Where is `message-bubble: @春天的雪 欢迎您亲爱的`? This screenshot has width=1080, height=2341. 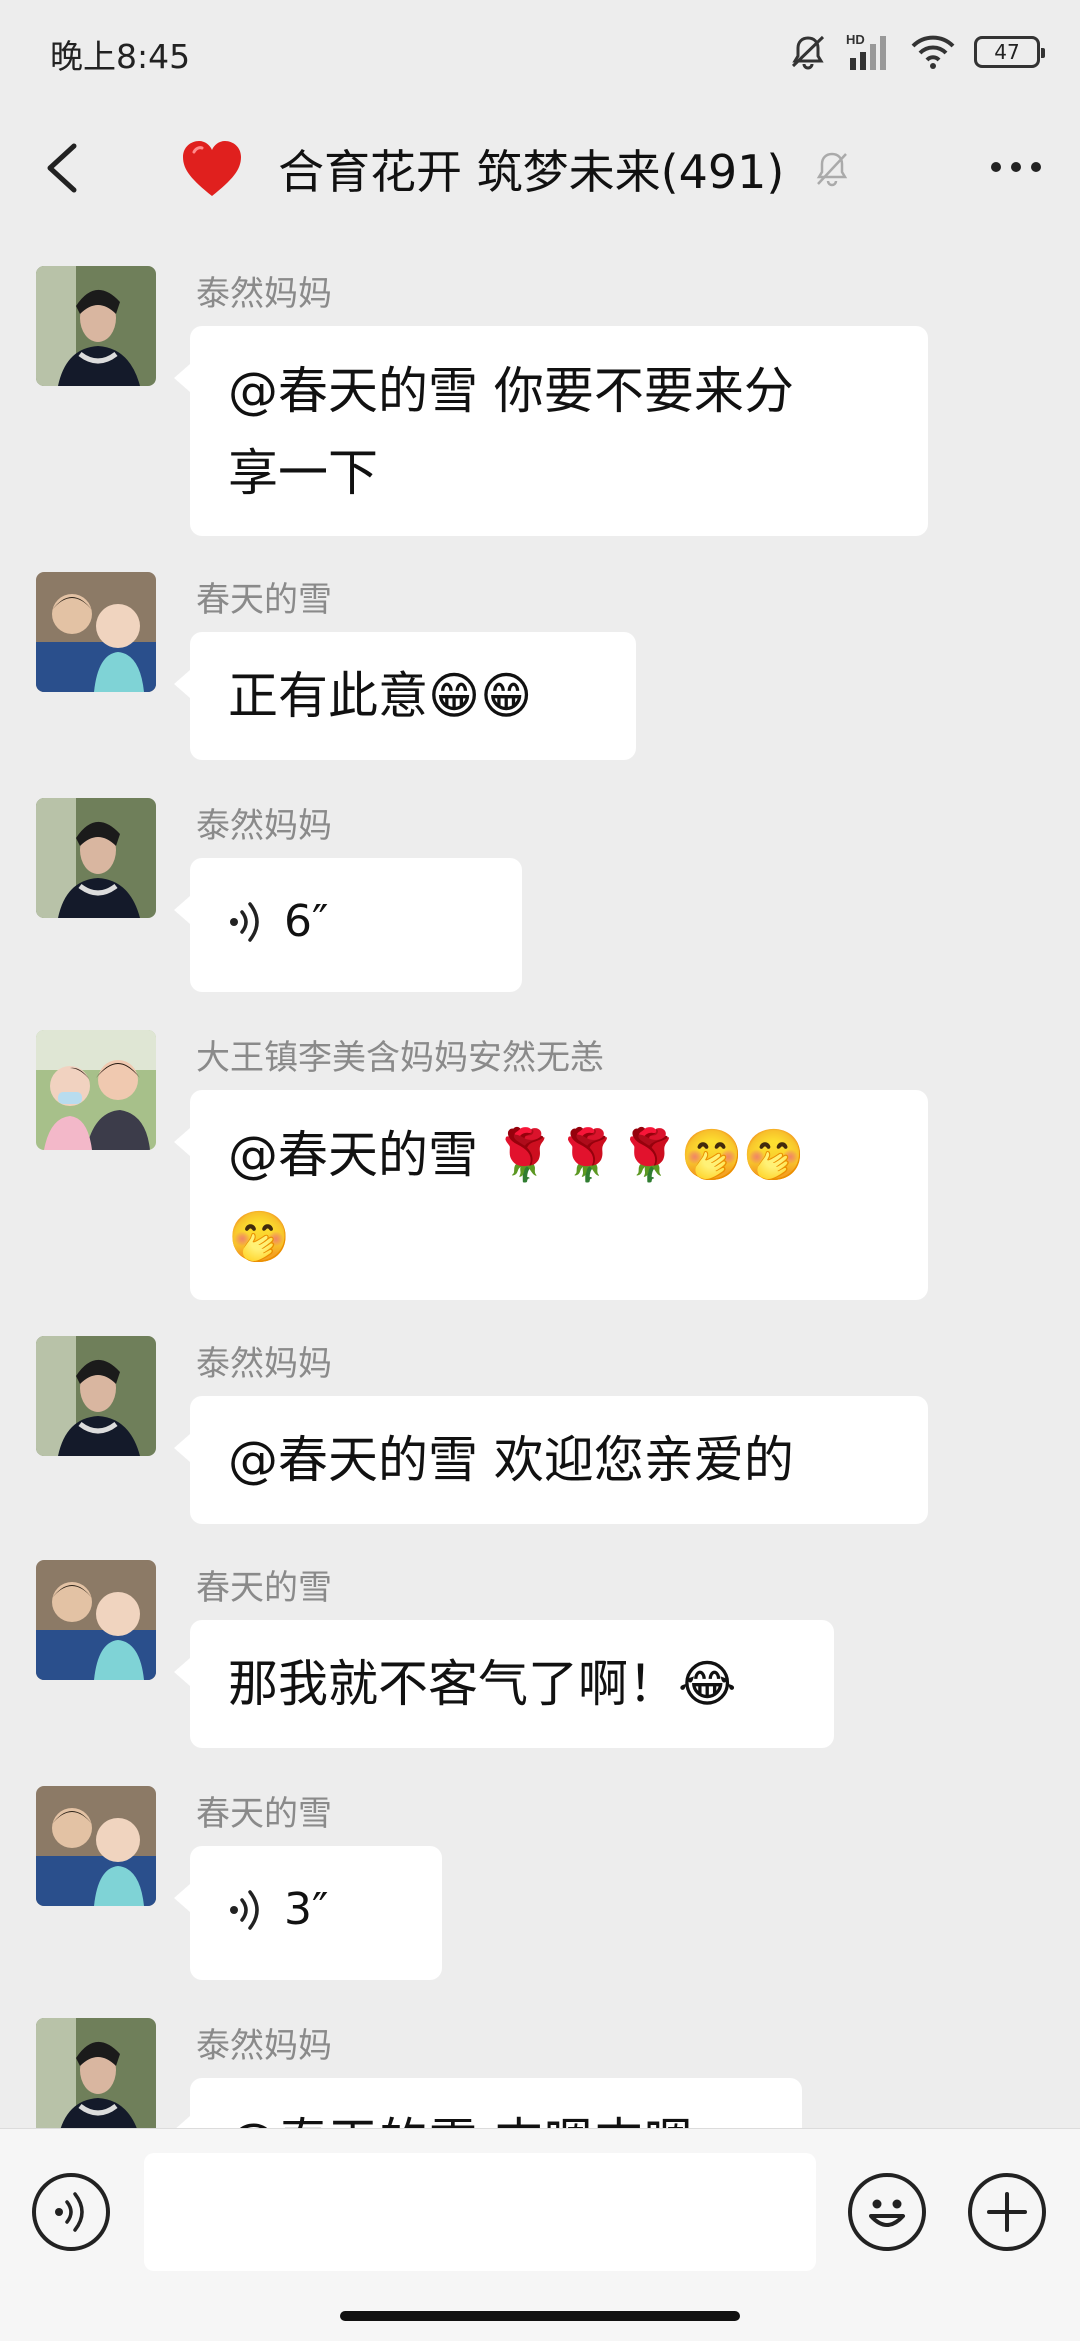 message-bubble: @春天的雪 欢迎您亲爱的 is located at coordinates (551, 1460).